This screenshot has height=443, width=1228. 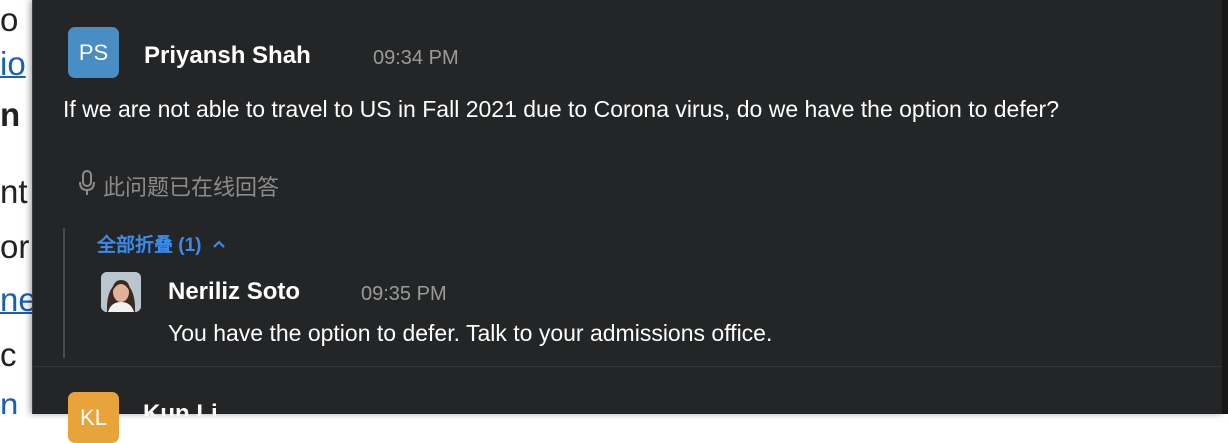 What do you see at coordinates (15, 246) in the screenshot?
I see `background-text: or` at bounding box center [15, 246].